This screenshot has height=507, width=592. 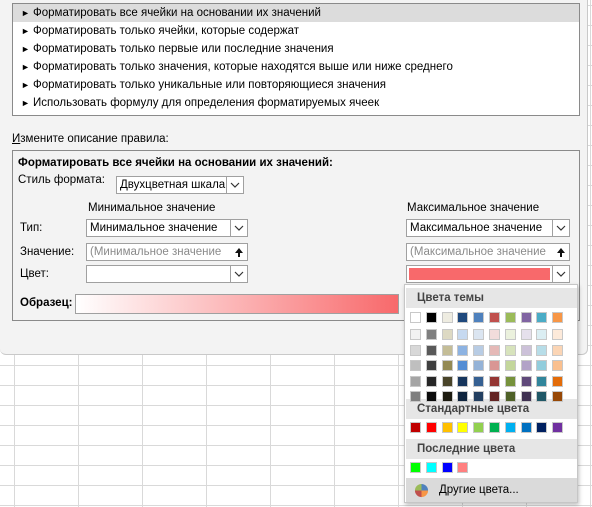 I want to click on type-label: Тип:, so click(x=31, y=228).